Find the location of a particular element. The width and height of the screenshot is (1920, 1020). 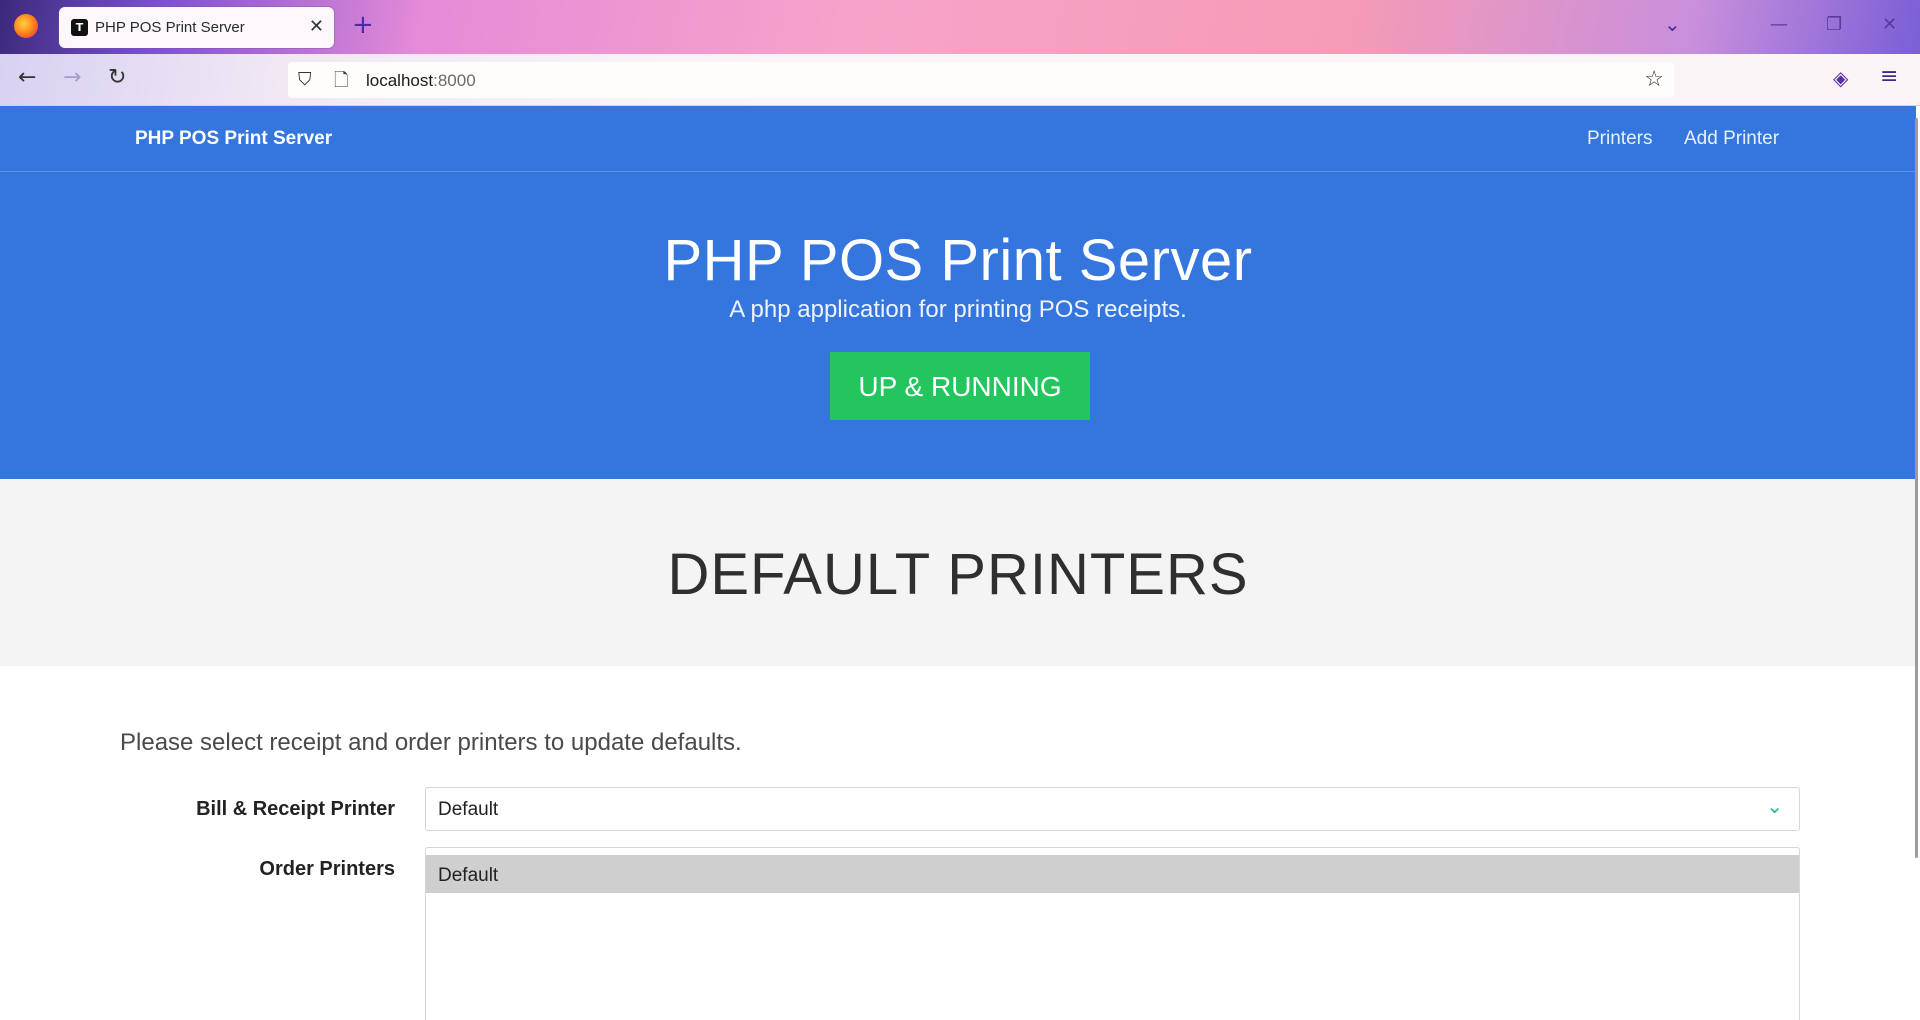

url-text: localhost:8000 is located at coordinates (421, 81).